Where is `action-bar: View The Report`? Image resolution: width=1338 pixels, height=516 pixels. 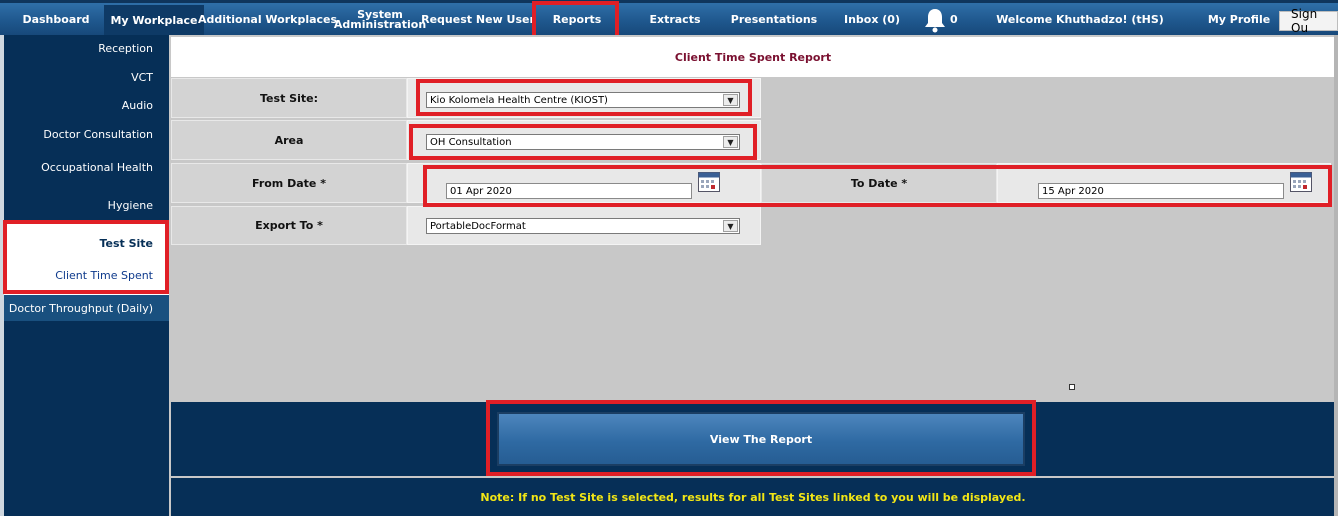 action-bar: View The Report is located at coordinates (753, 439).